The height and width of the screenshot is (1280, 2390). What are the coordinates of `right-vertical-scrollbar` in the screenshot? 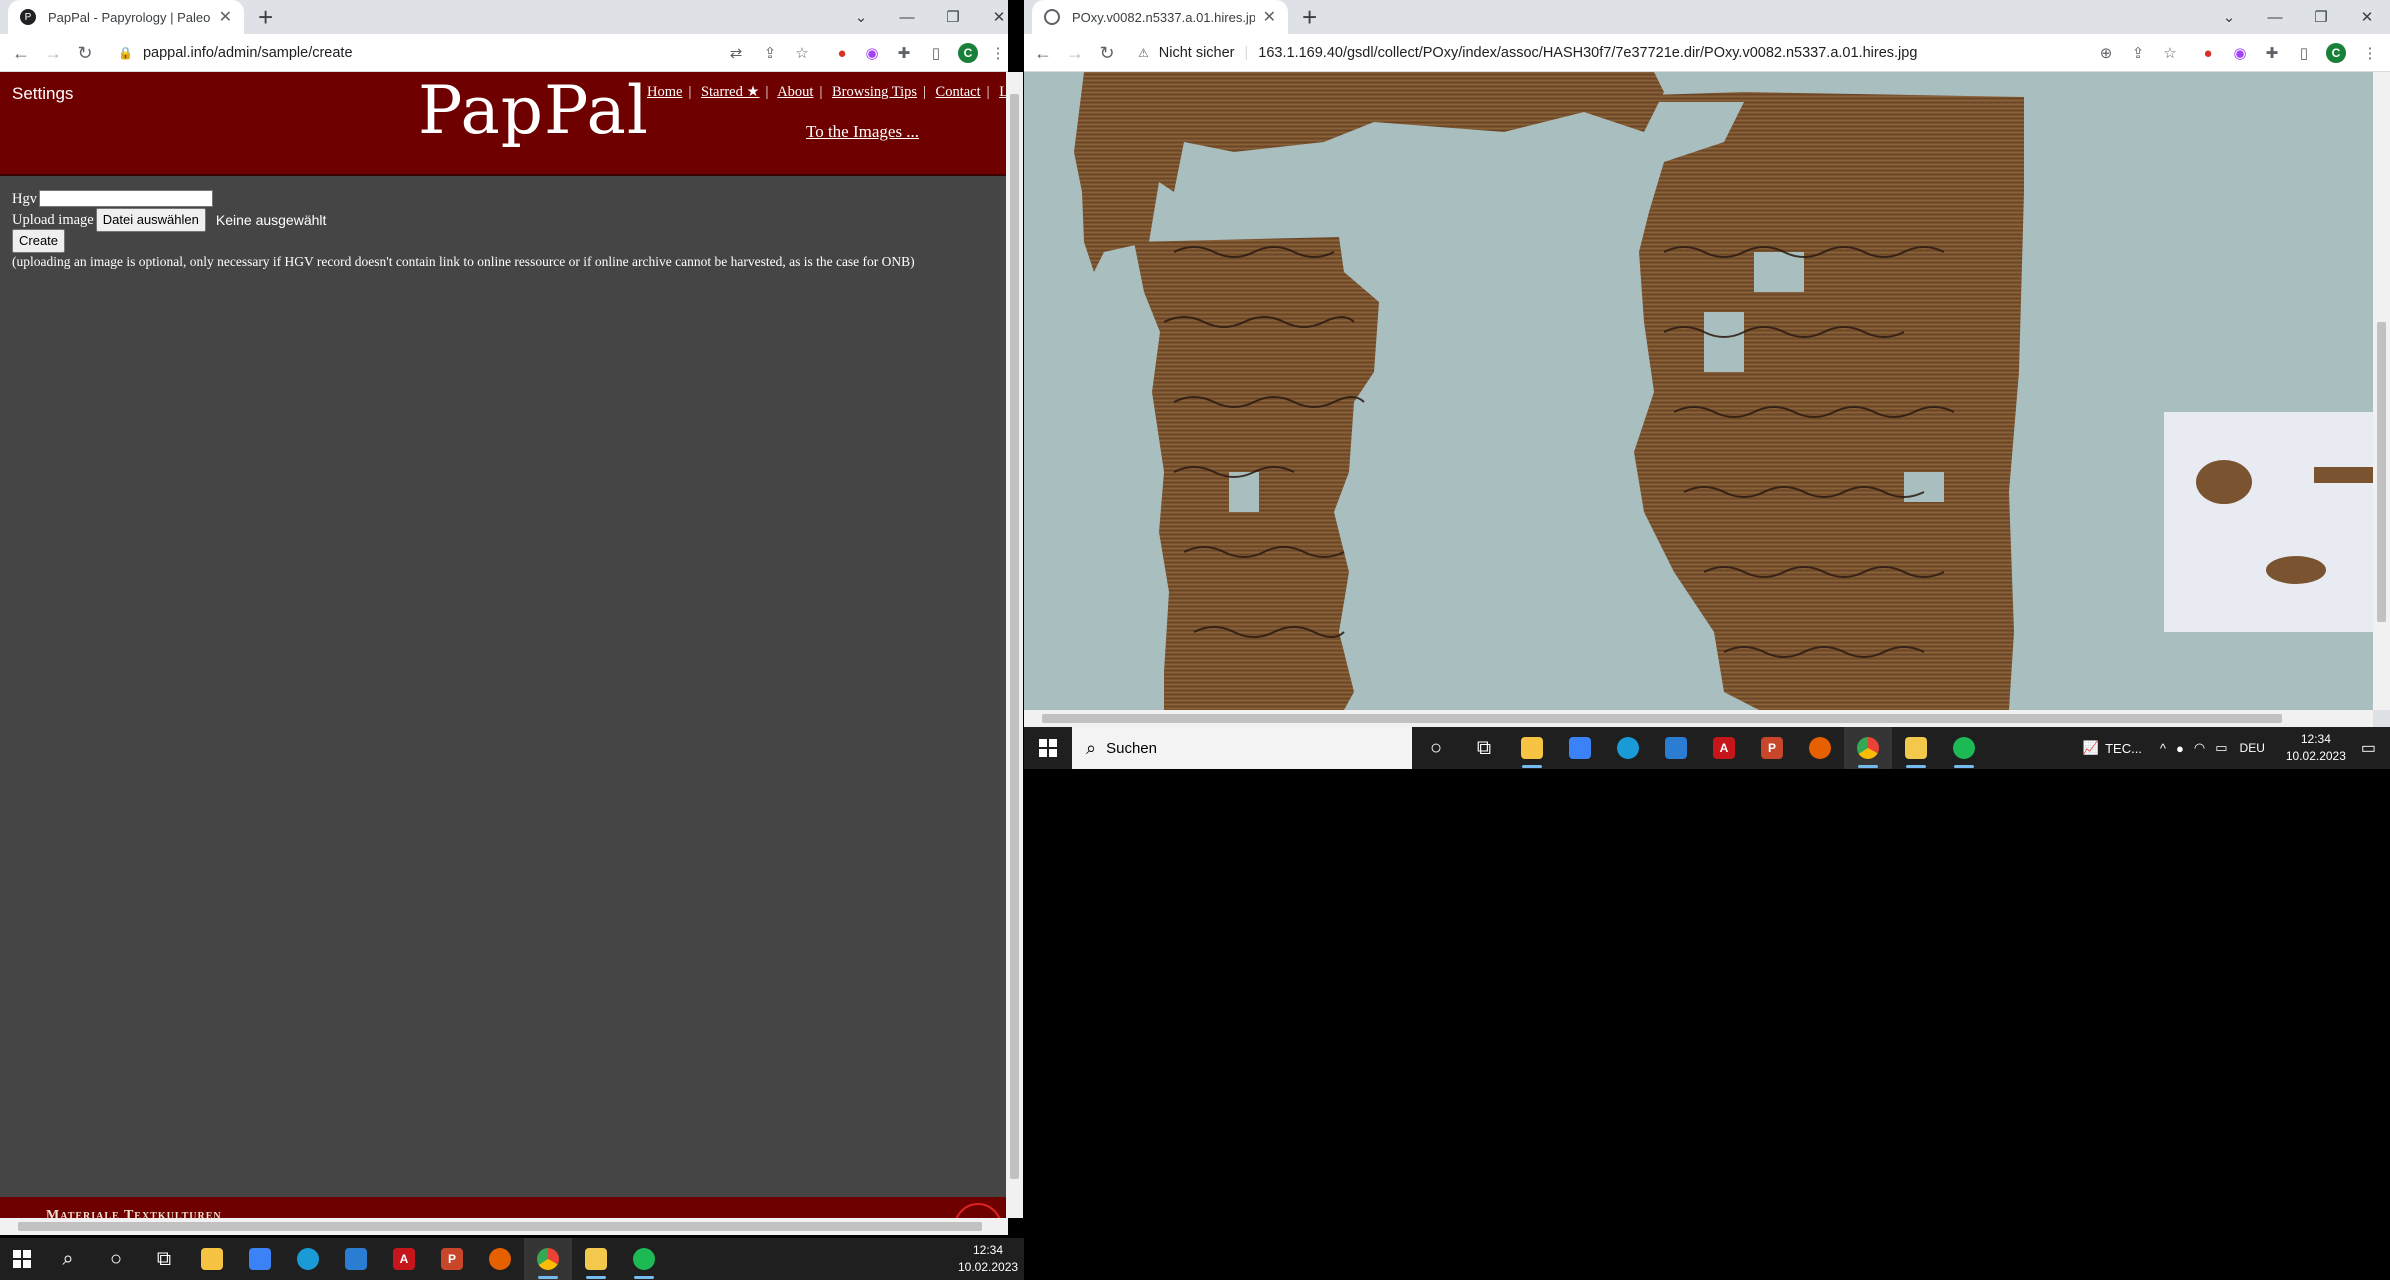 It's located at (2381, 391).